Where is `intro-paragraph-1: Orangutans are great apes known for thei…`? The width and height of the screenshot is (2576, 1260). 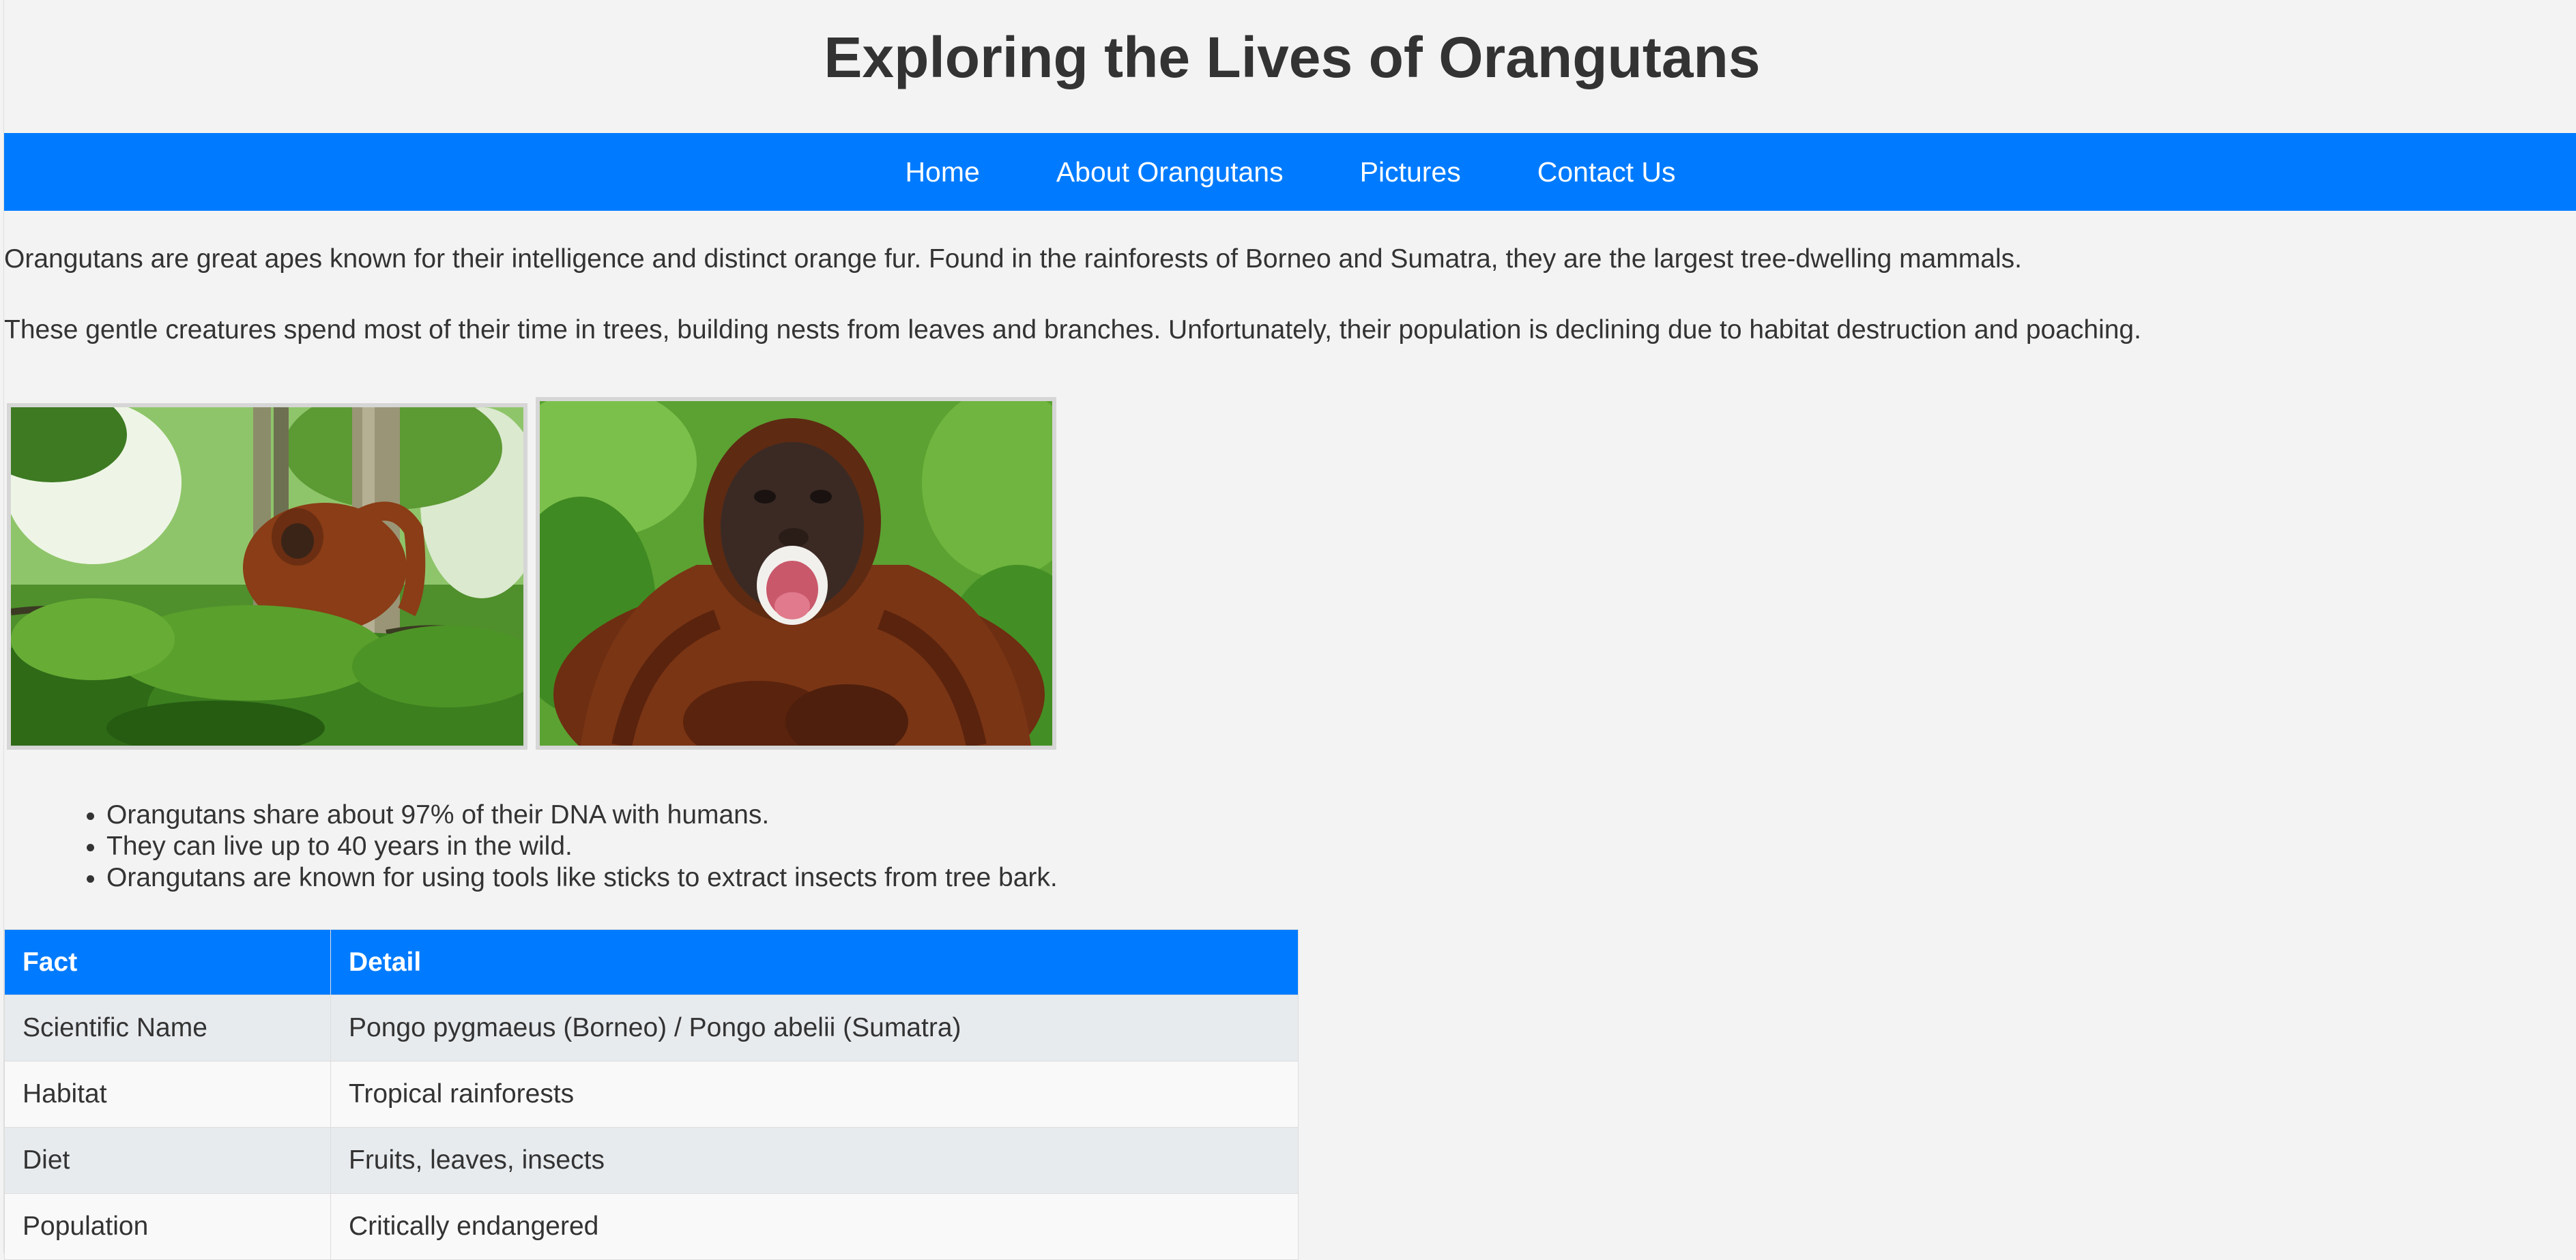
intro-paragraph-1: Orangutans are great apes known for thei… is located at coordinates (1013, 259).